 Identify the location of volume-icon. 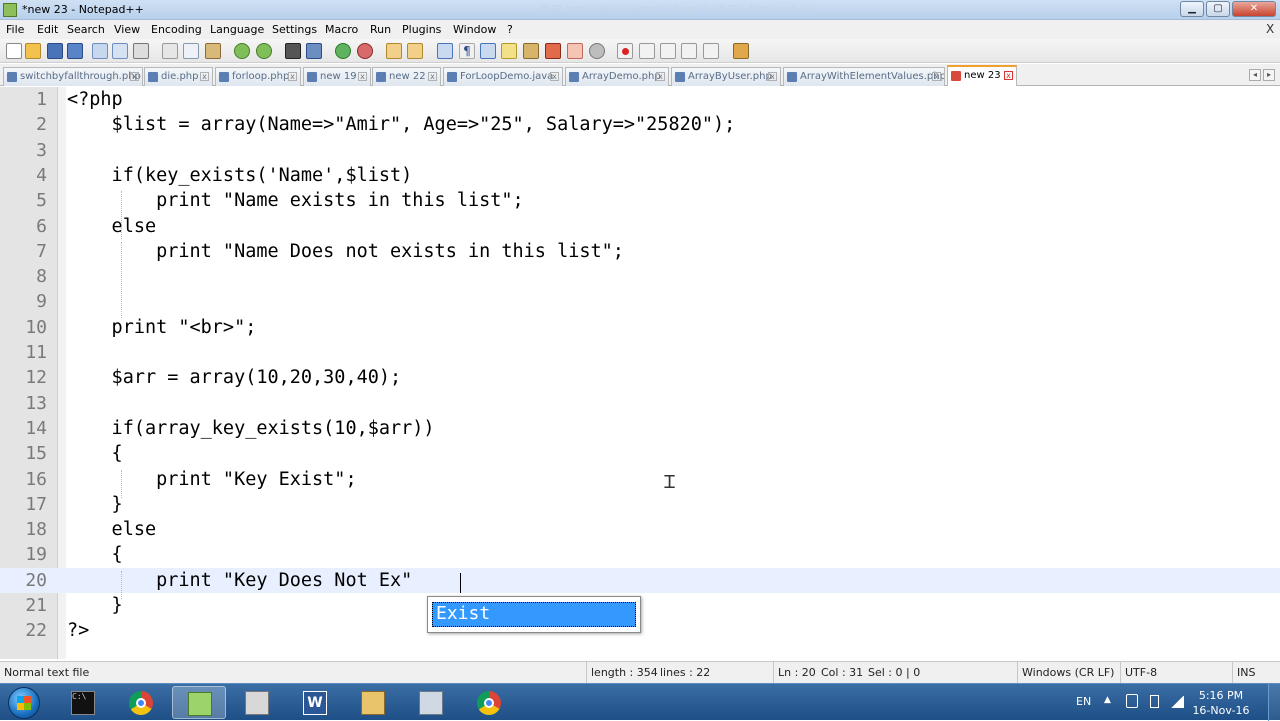
(1132, 701).